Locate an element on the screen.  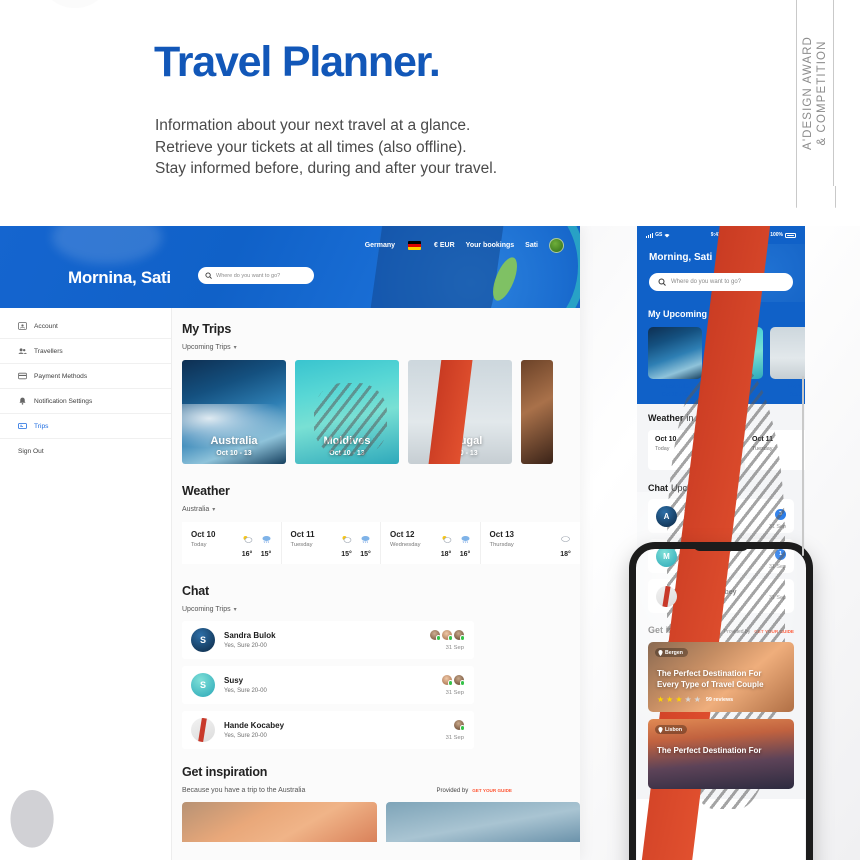
battery-icon is located at coordinates (790, 235).